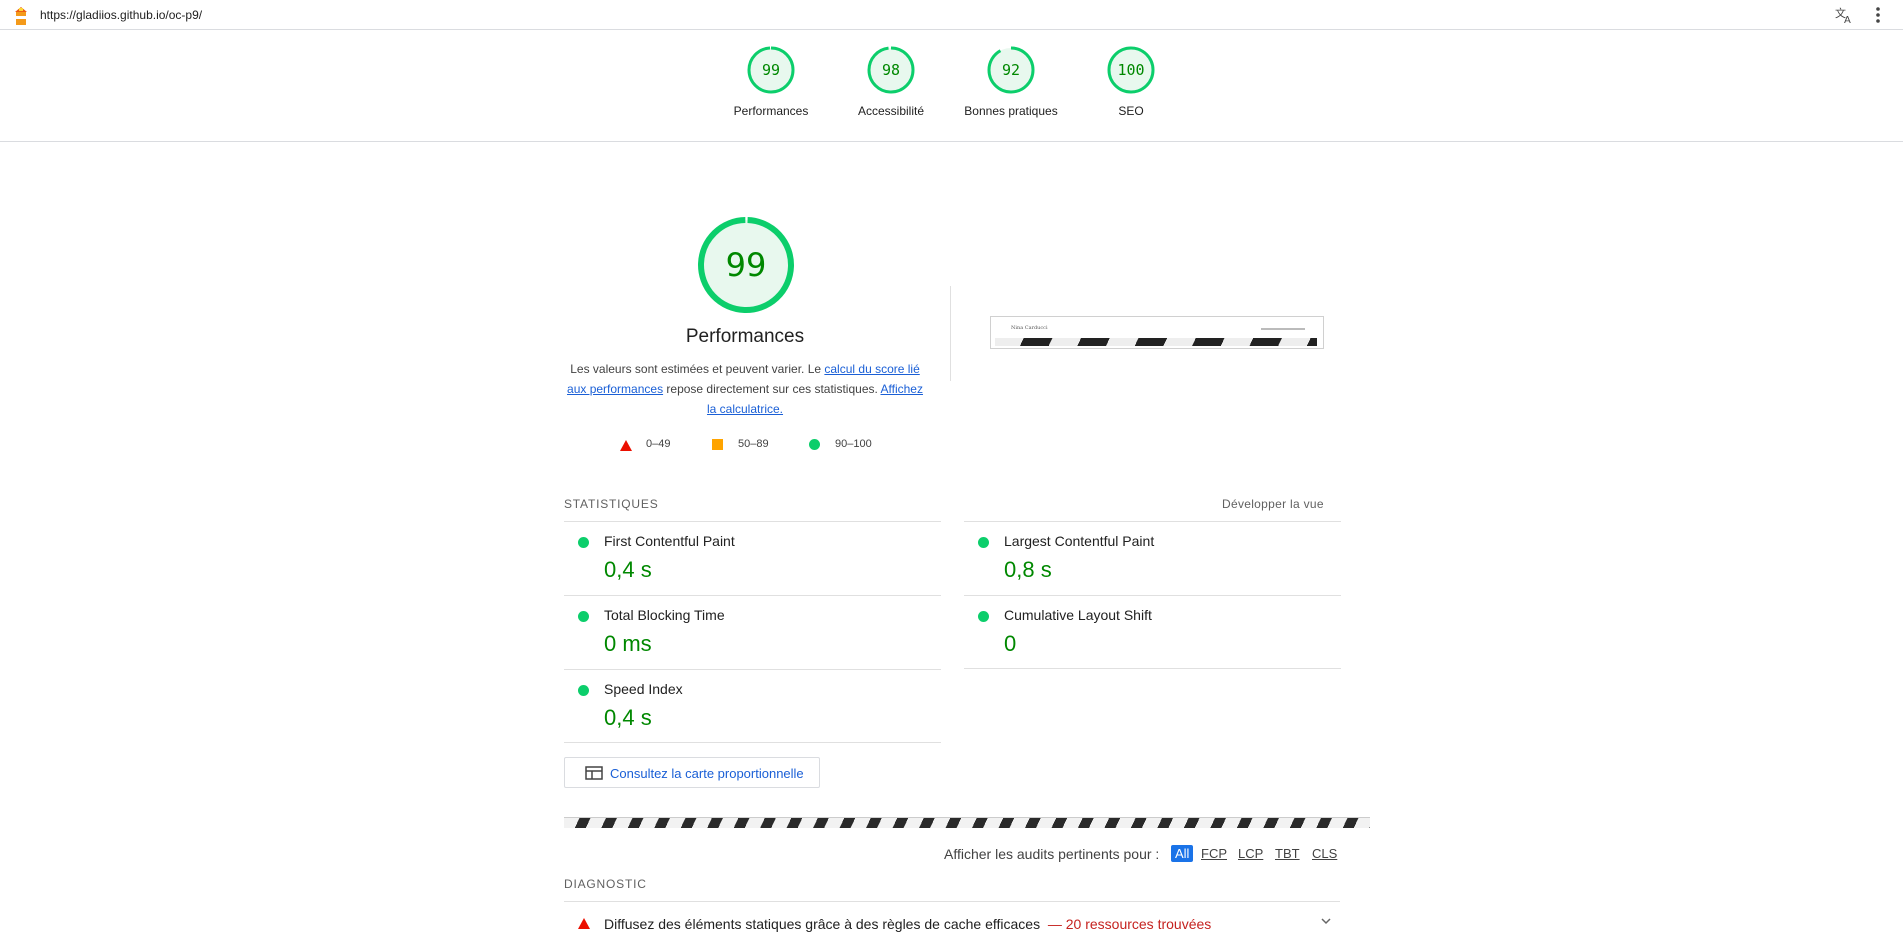 The image size is (1903, 932). I want to click on metric-fcp: First Contentful Paint 0,4 s, so click(752, 558).